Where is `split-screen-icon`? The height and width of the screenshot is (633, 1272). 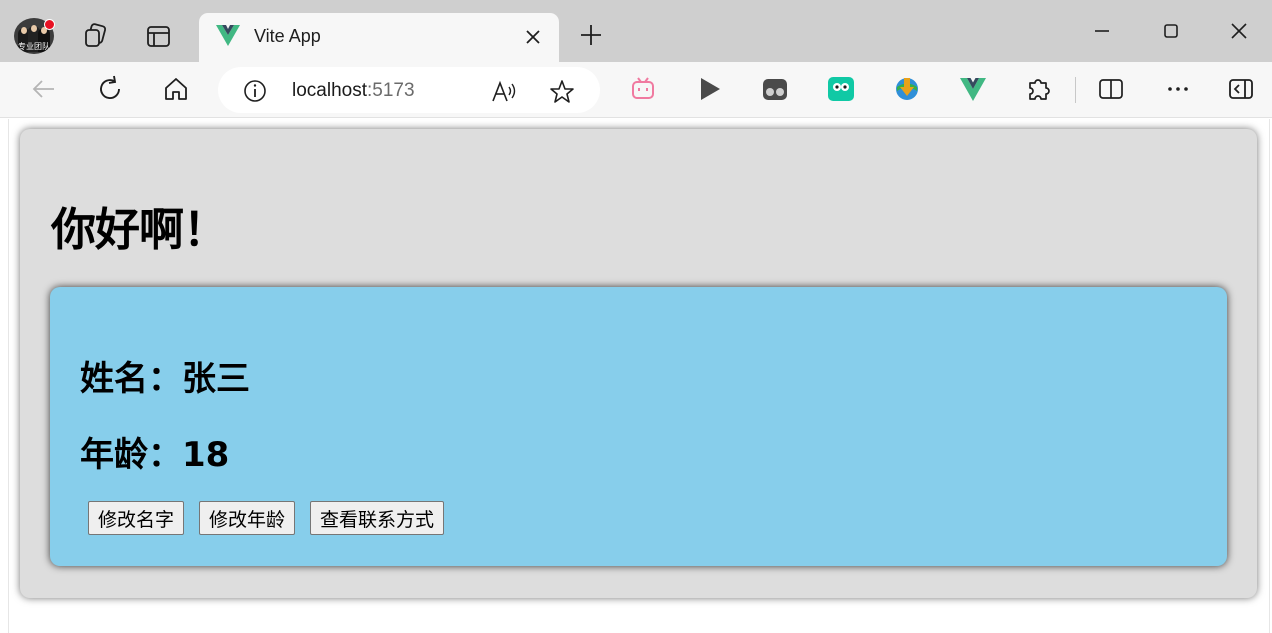
split-screen-icon is located at coordinates (1111, 89).